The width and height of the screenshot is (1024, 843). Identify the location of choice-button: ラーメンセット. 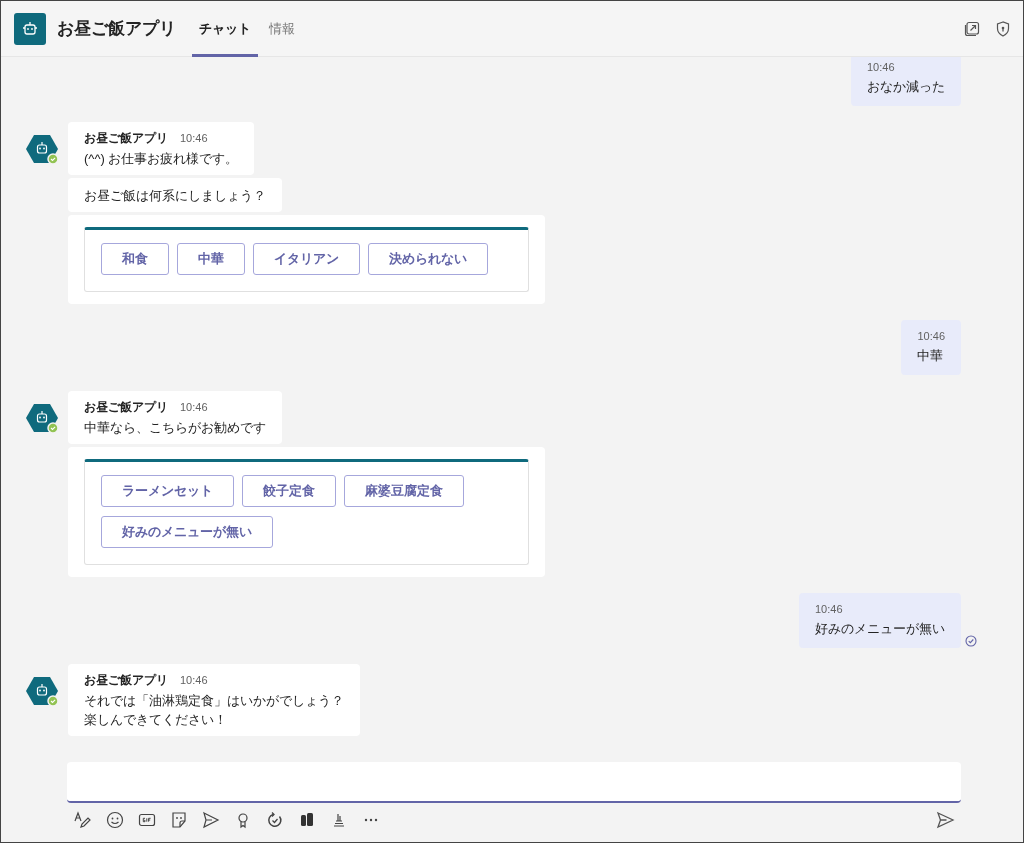
(167, 491).